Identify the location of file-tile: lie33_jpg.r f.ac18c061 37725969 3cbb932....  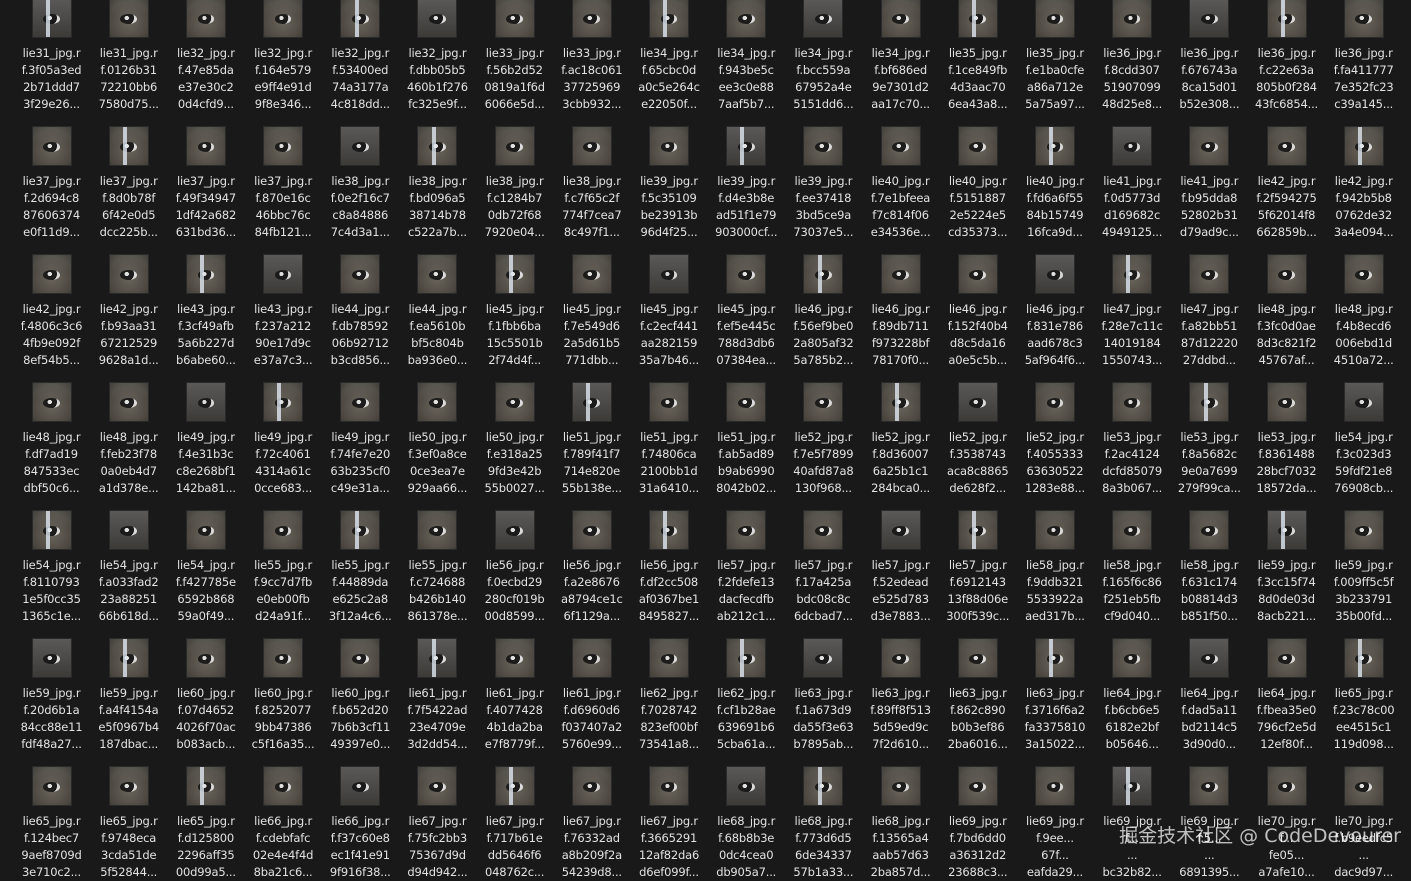
(591, 55).